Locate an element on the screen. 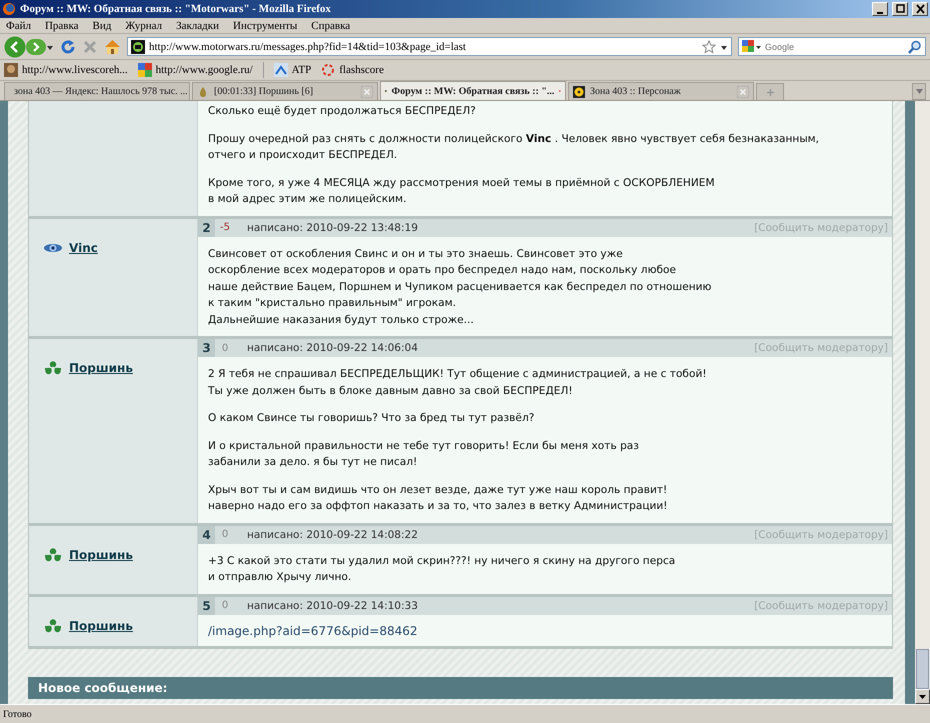 The width and height of the screenshot is (930, 723). maximize-button is located at coordinates (900, 9).